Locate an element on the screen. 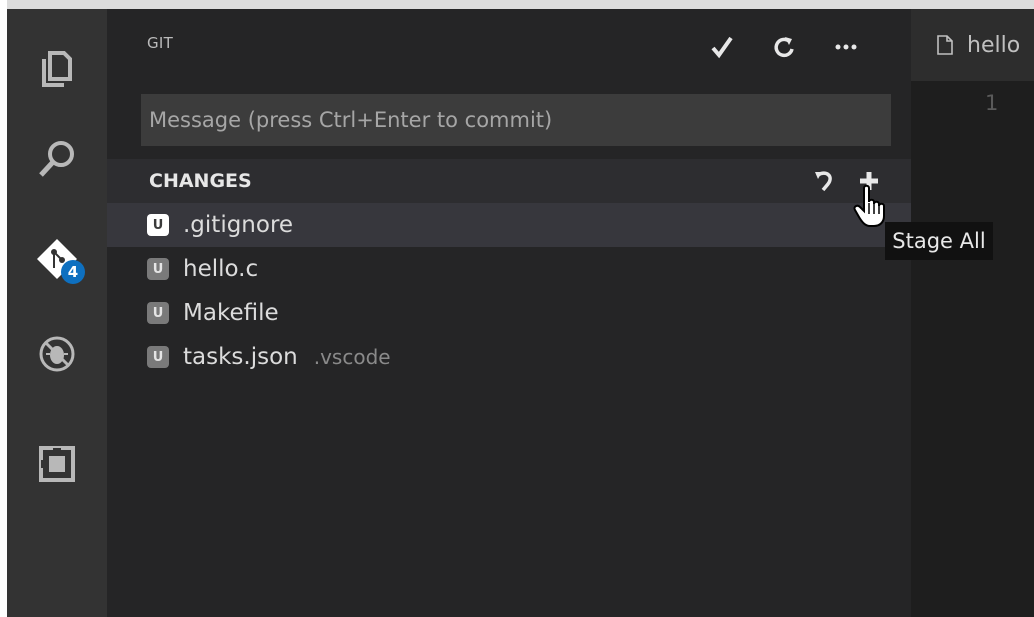  activity-search is located at coordinates (57, 159).